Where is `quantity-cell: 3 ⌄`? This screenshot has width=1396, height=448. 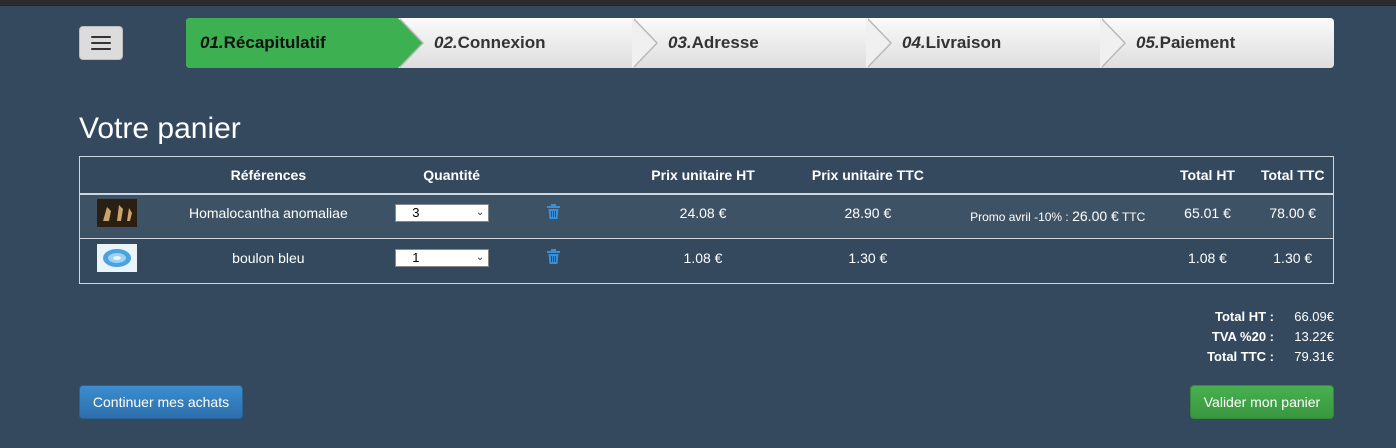 quantity-cell: 3 ⌄ is located at coordinates (463, 216).